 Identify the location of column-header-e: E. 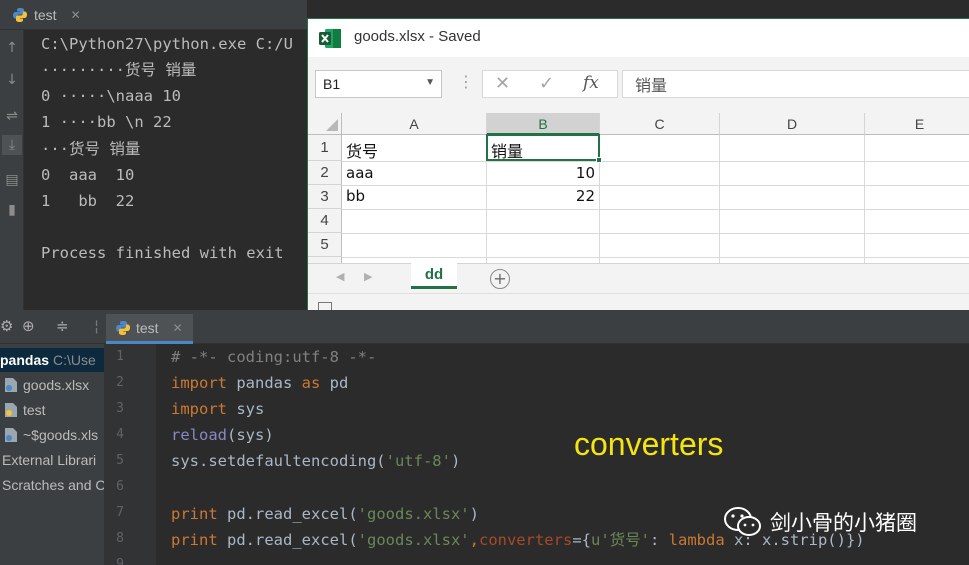
(917, 124).